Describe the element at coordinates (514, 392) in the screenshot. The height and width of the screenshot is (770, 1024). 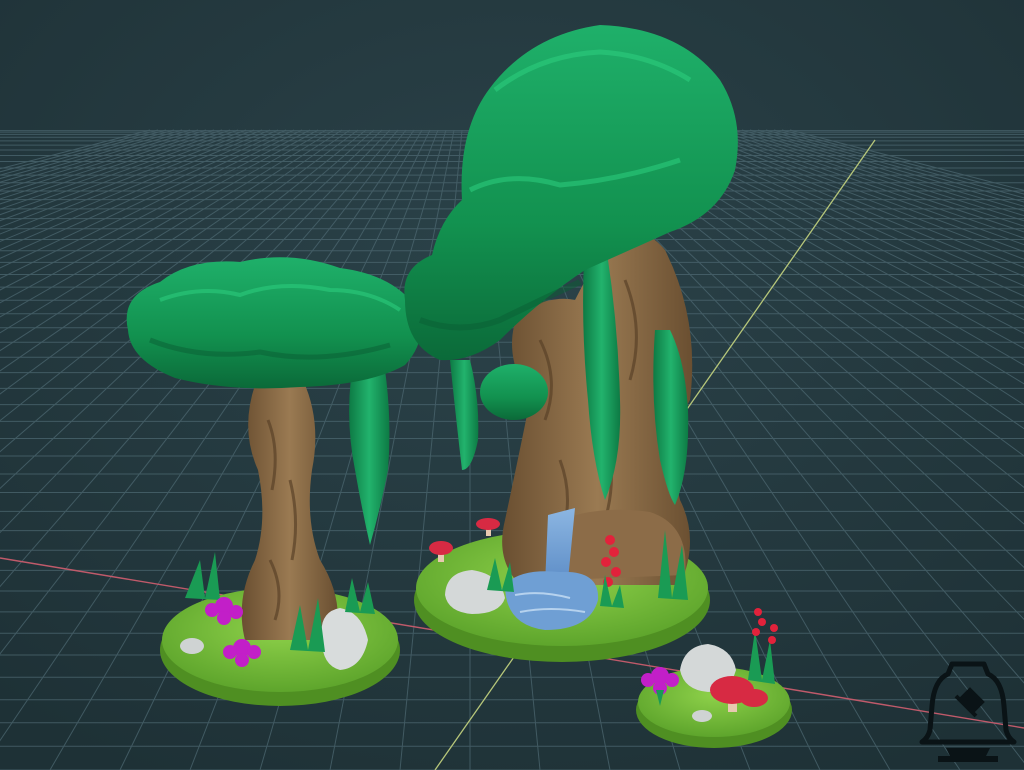
I see `hanging-bulb` at that location.